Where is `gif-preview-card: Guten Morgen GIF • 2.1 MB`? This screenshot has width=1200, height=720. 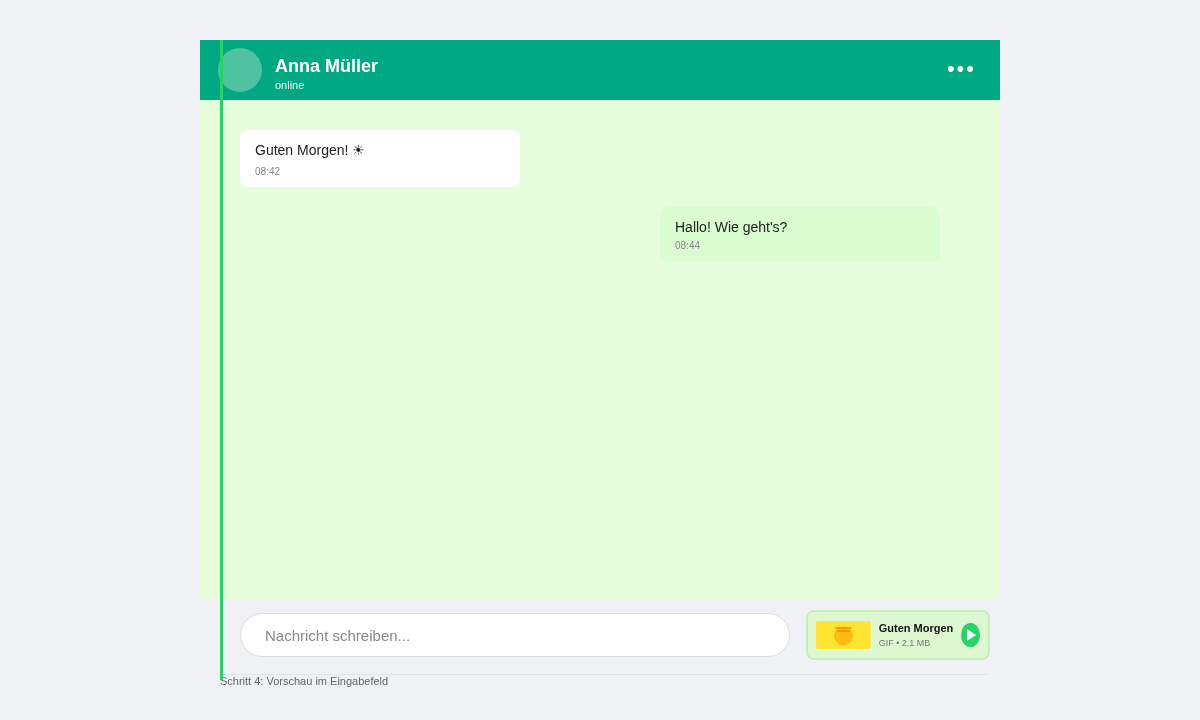
gif-preview-card: Guten Morgen GIF • 2.1 MB is located at coordinates (898, 635).